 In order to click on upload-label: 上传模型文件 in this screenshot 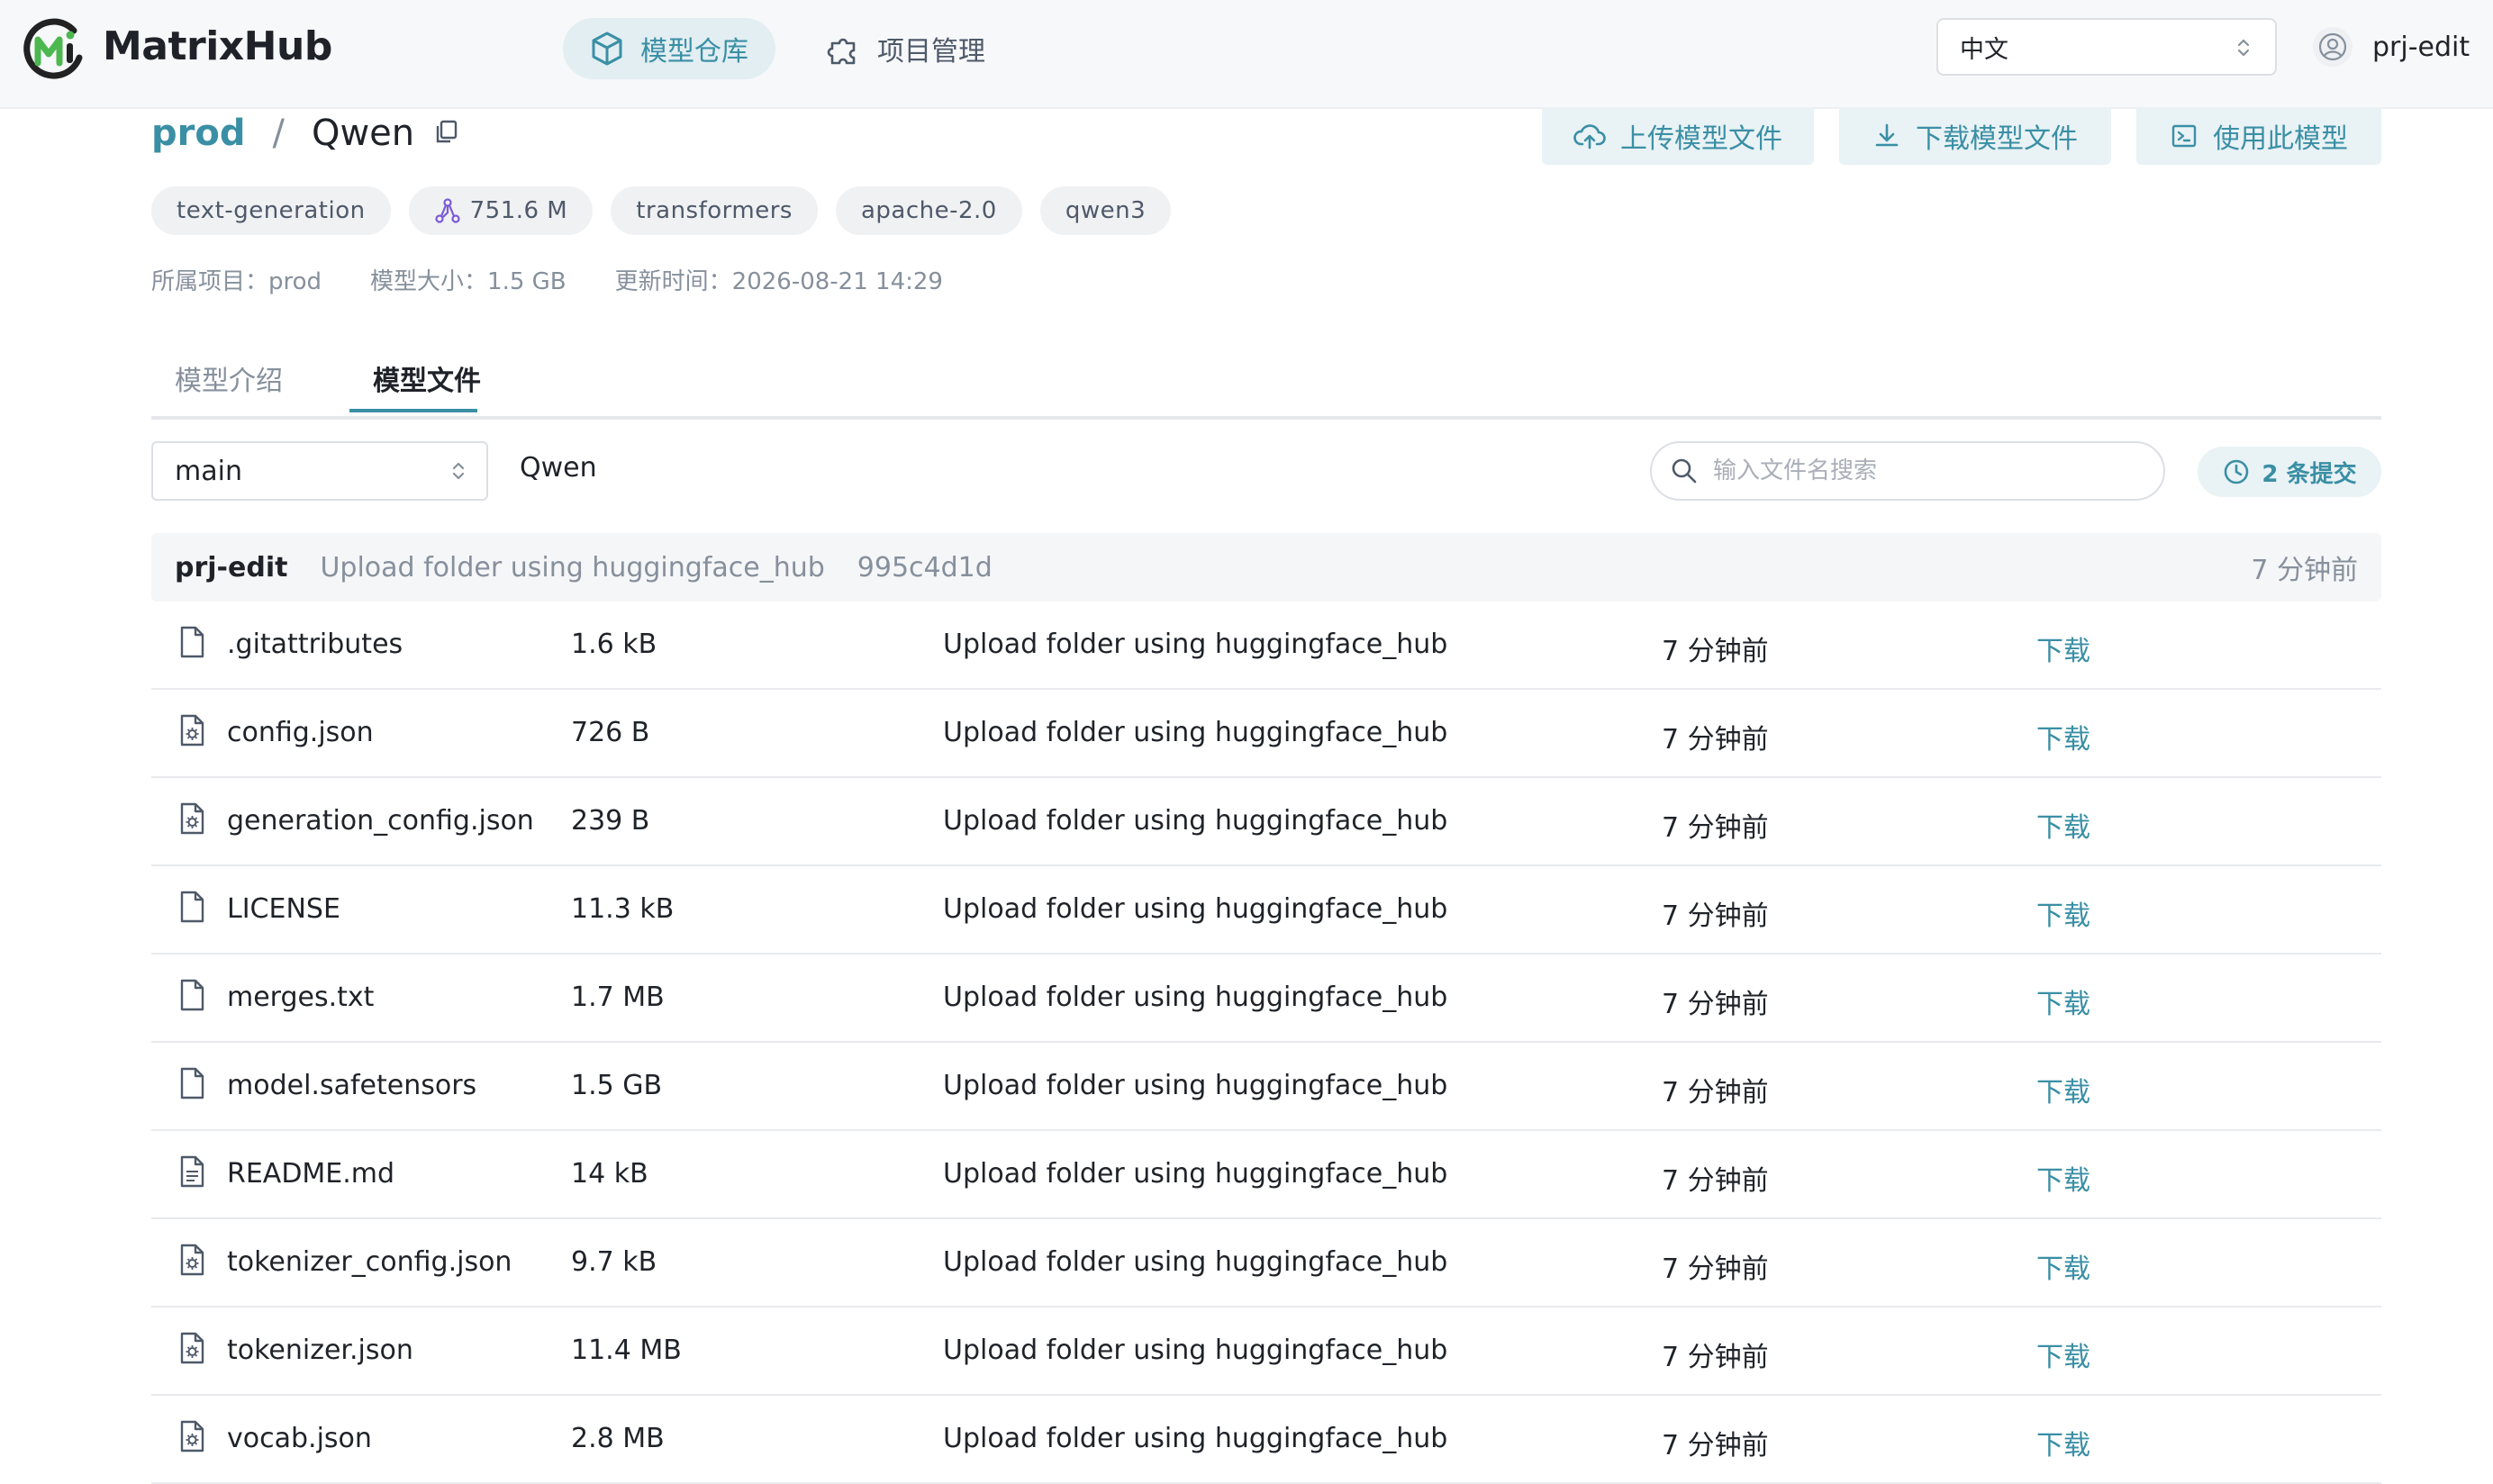, I will do `click(1701, 139)`.